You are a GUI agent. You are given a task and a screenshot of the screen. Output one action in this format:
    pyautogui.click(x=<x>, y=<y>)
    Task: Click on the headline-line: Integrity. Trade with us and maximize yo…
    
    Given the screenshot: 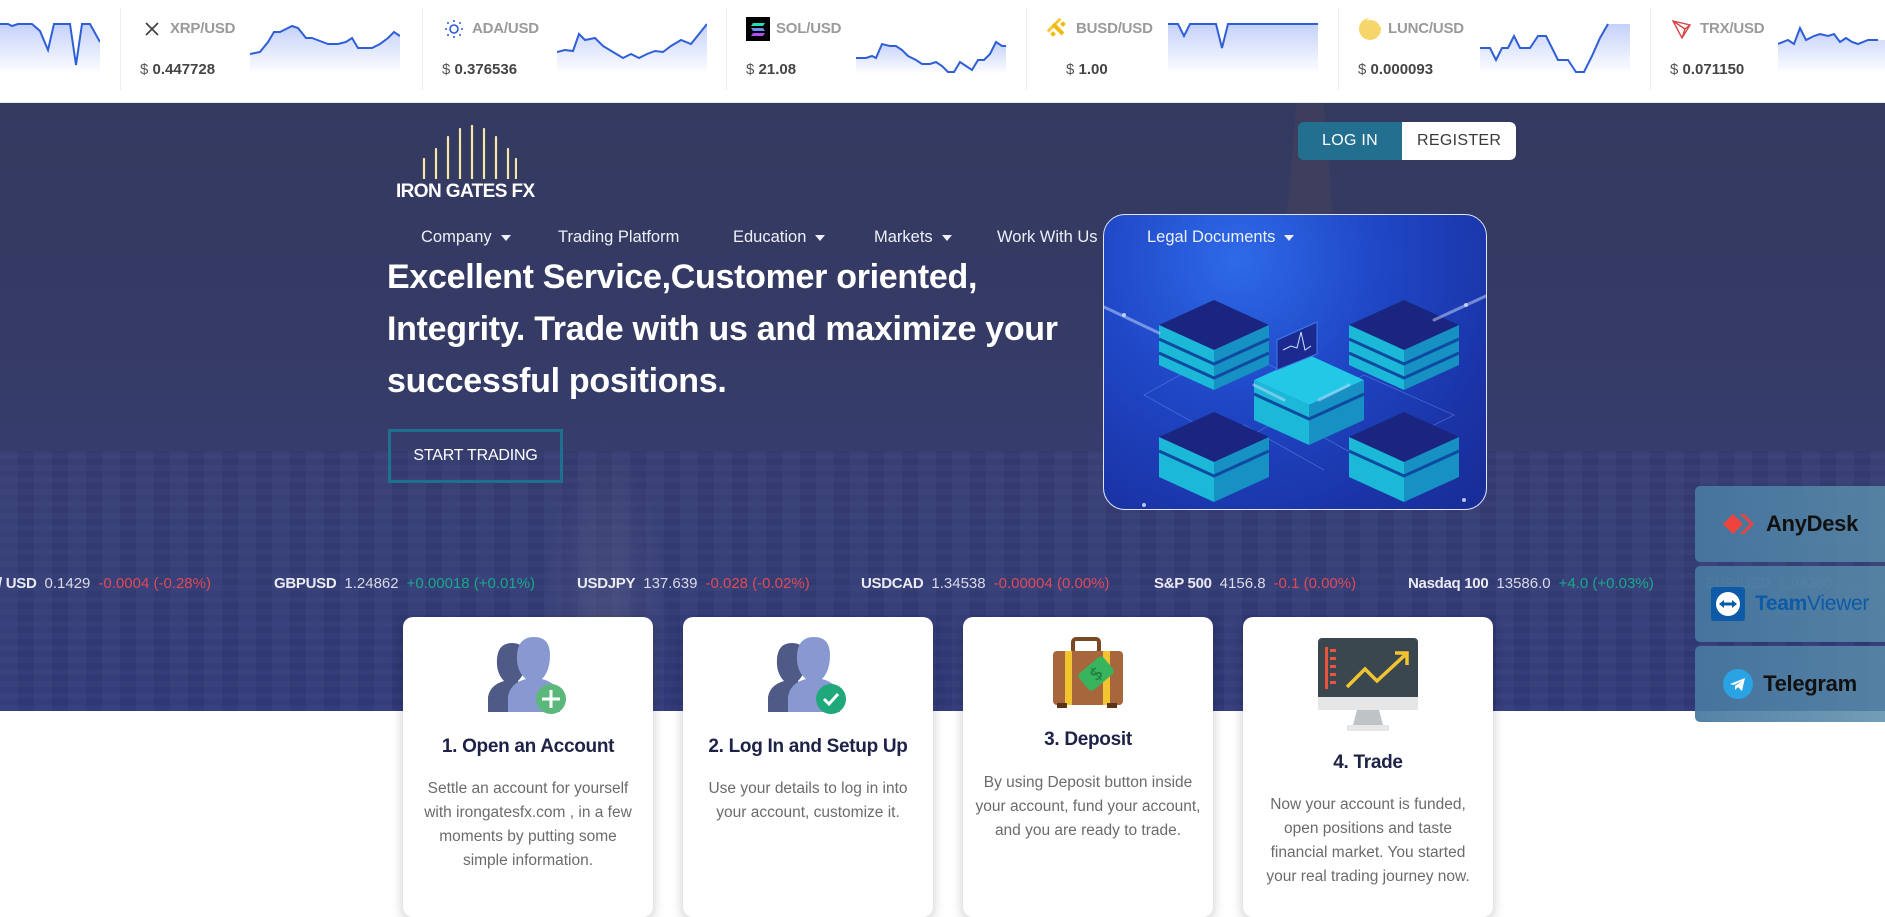 What is the action you would take?
    pyautogui.click(x=722, y=329)
    